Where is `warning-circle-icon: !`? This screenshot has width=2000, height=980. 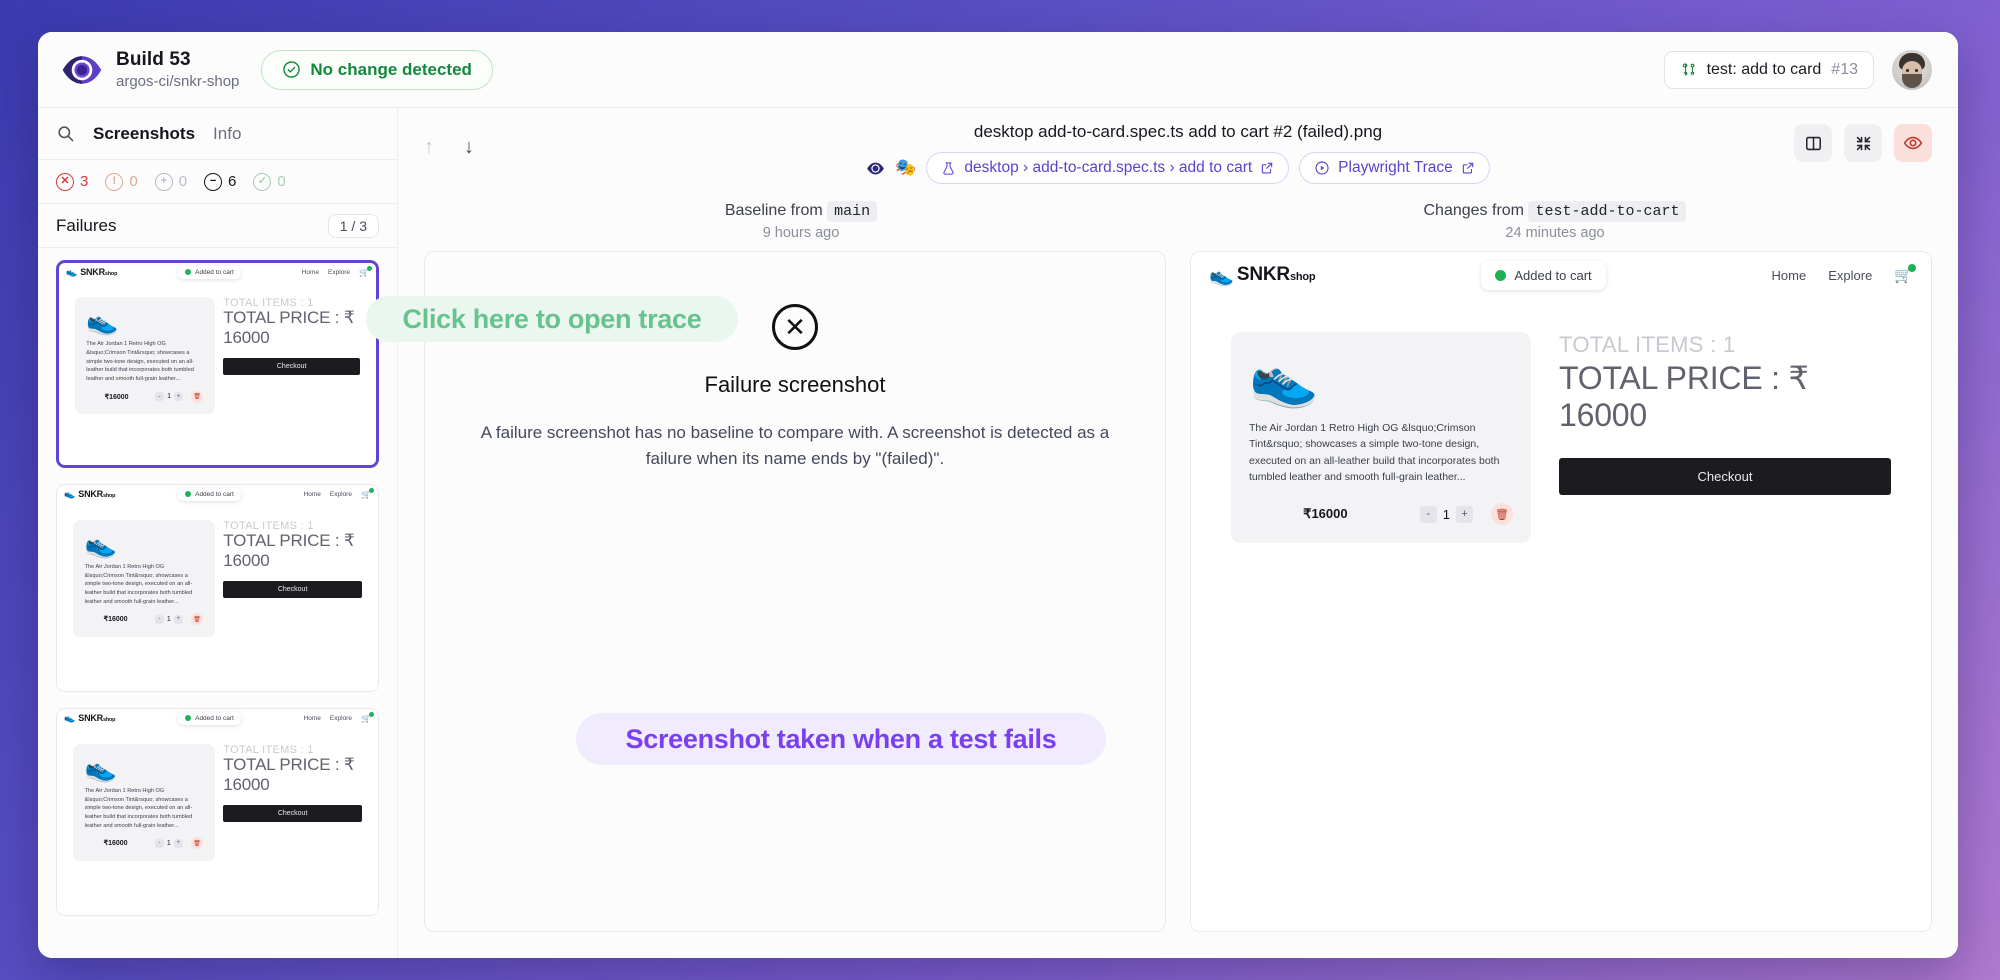 warning-circle-icon: ! is located at coordinates (114, 181).